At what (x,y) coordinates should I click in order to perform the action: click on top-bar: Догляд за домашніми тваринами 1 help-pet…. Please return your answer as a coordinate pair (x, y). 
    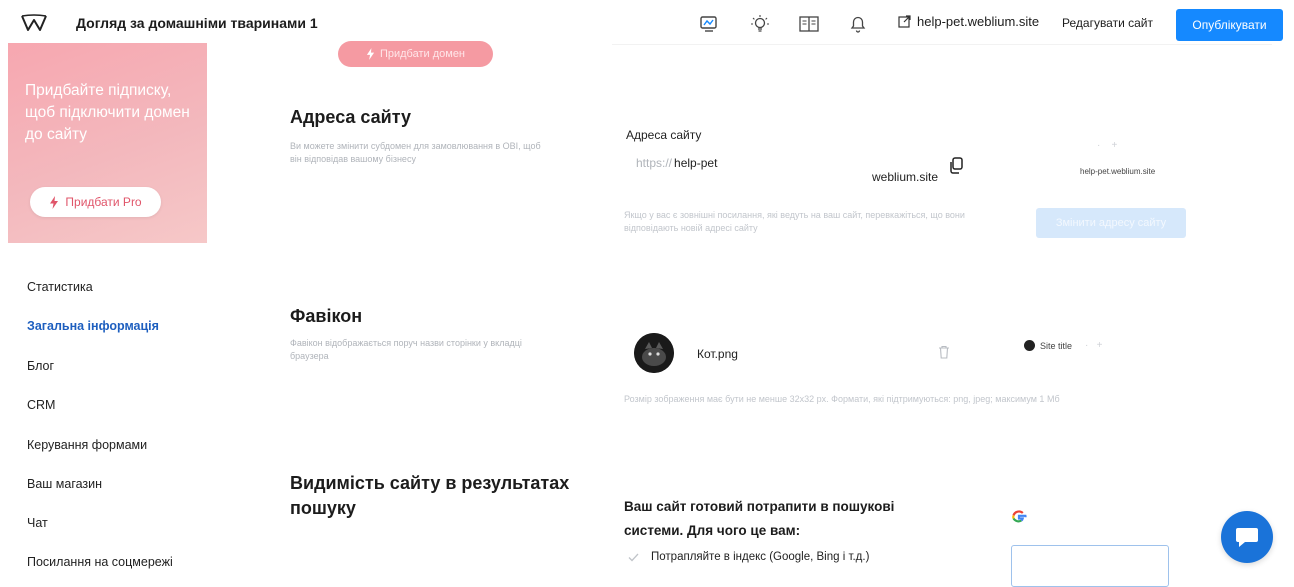
    Looking at the image, I should click on (647, 24).